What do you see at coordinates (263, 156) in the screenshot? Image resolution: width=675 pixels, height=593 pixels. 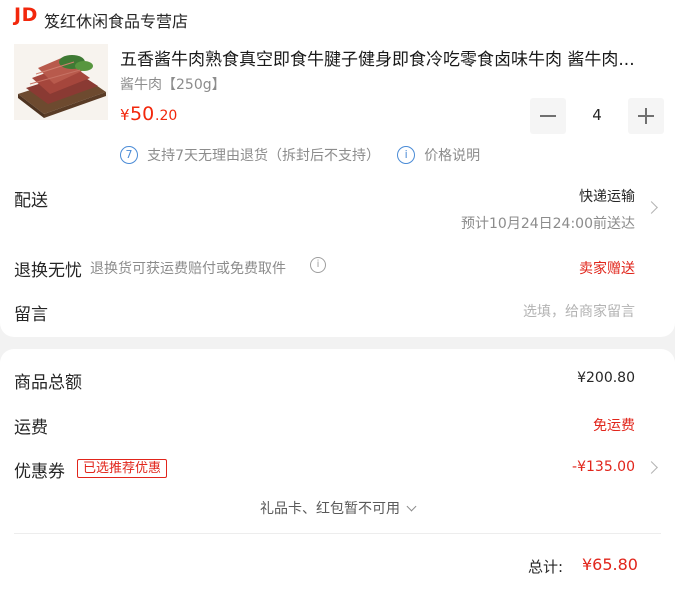 I see `return-policy-text: 支持7天无理由退货（拆封后不支持）` at bounding box center [263, 156].